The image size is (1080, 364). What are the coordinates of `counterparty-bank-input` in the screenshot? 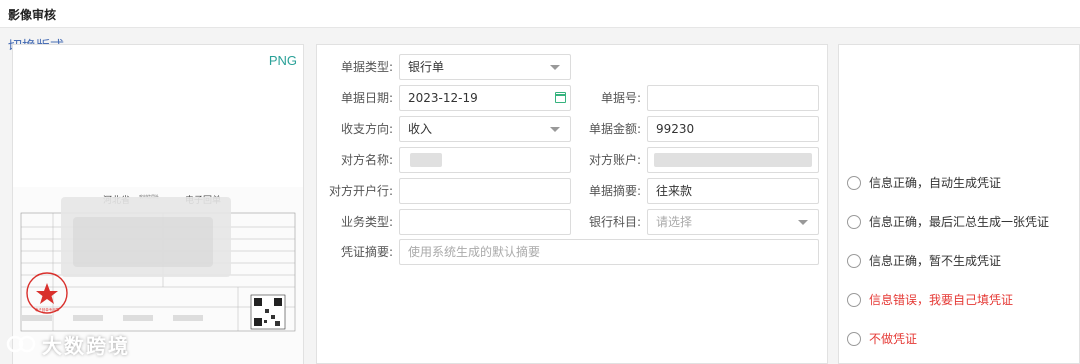 It's located at (485, 191).